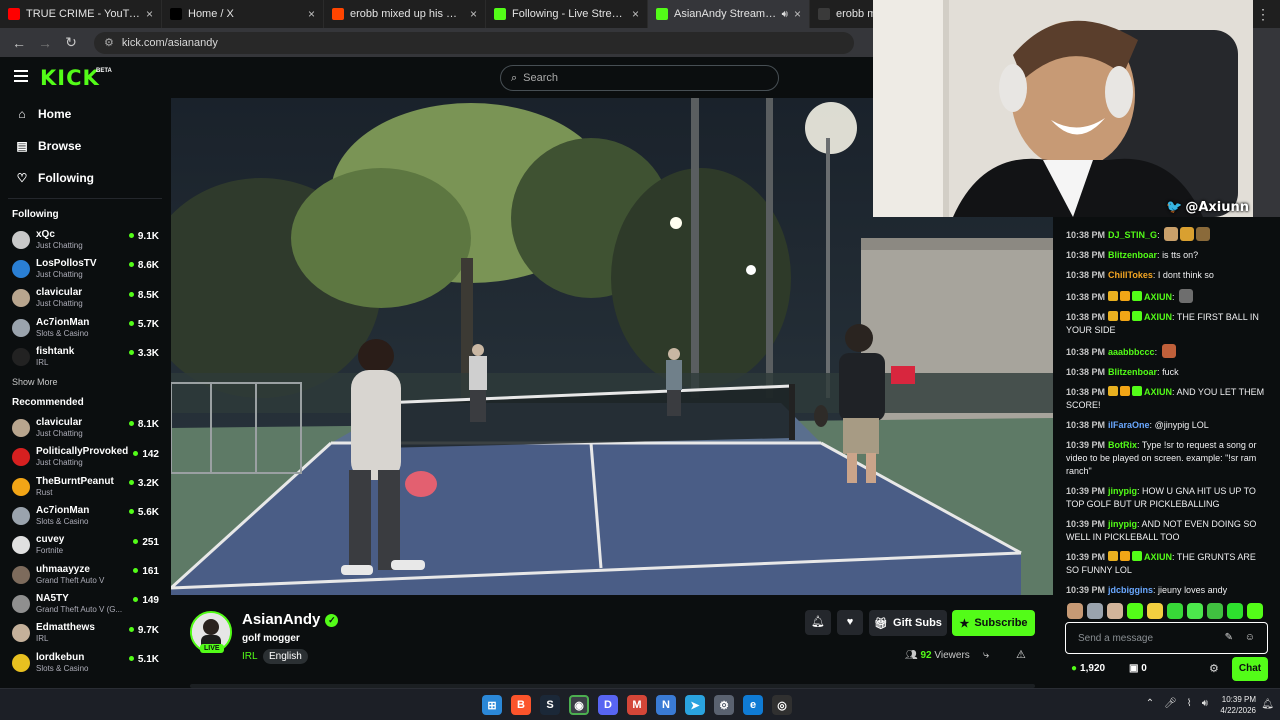  Describe the element at coordinates (1130, 590) in the screenshot. I see `chat-username: jdcbiggins` at that location.